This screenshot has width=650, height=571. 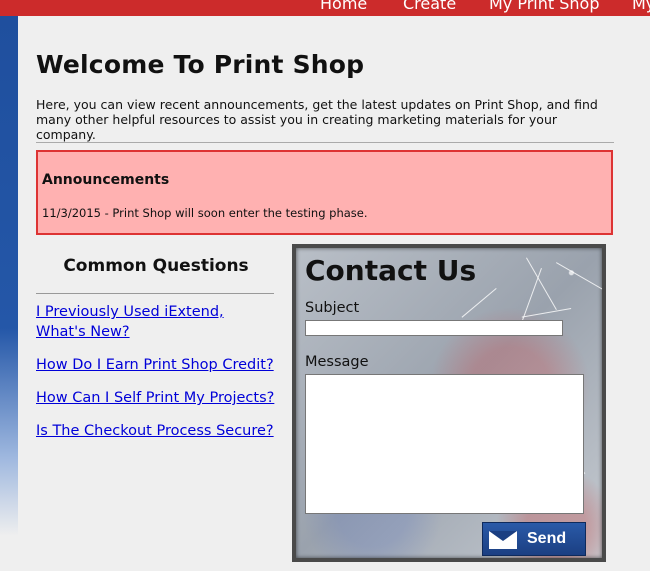 What do you see at coordinates (106, 180) in the screenshot?
I see `announcements-heading: Announcements` at bounding box center [106, 180].